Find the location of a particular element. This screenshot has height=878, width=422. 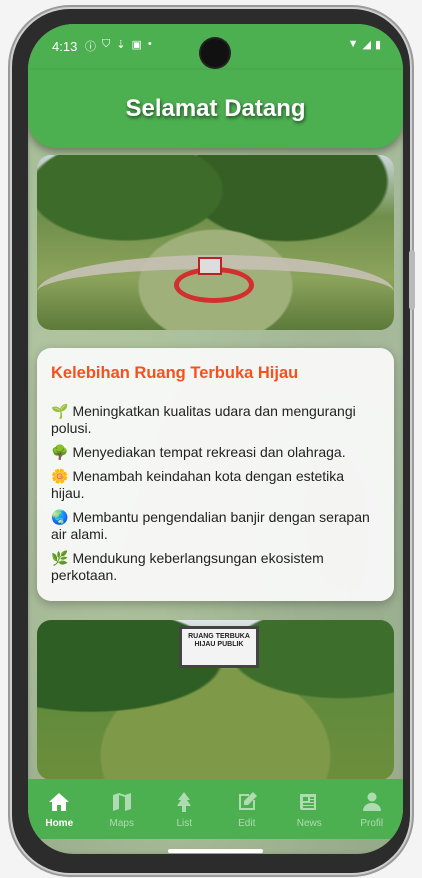

gesture-bar is located at coordinates (215, 851).